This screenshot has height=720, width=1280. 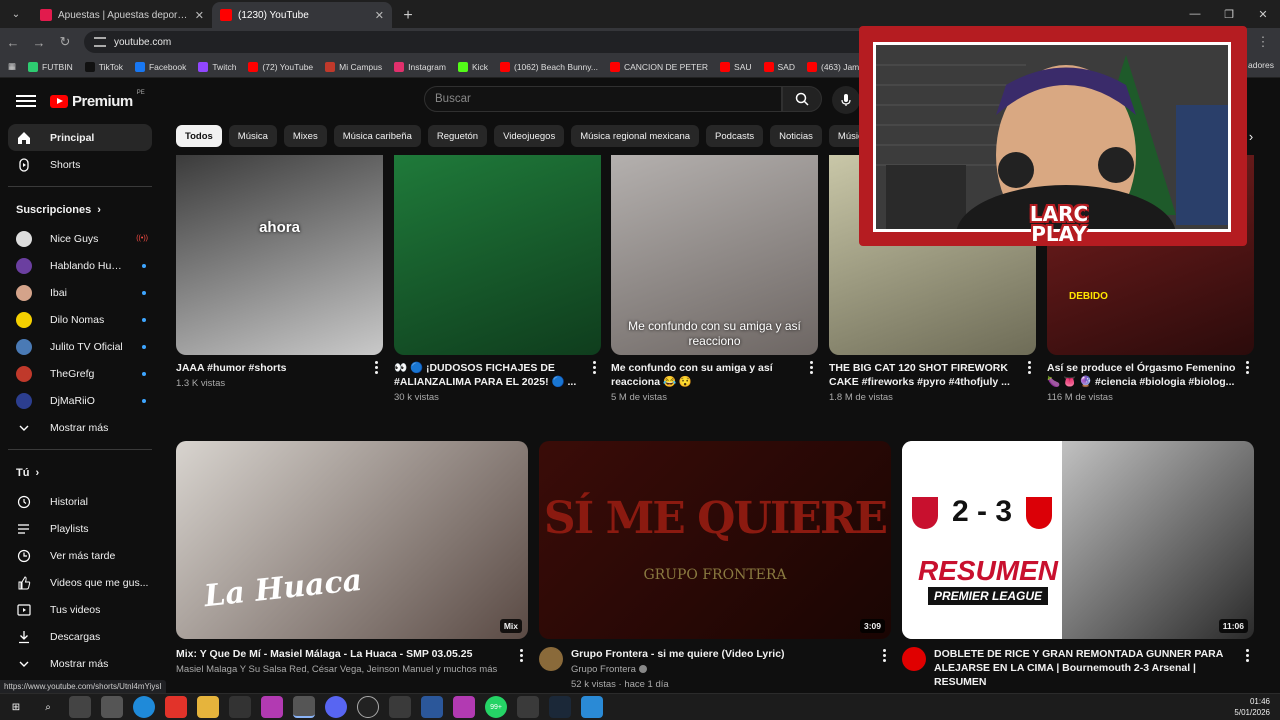 I want to click on menu-icon, so click(x=26, y=101).